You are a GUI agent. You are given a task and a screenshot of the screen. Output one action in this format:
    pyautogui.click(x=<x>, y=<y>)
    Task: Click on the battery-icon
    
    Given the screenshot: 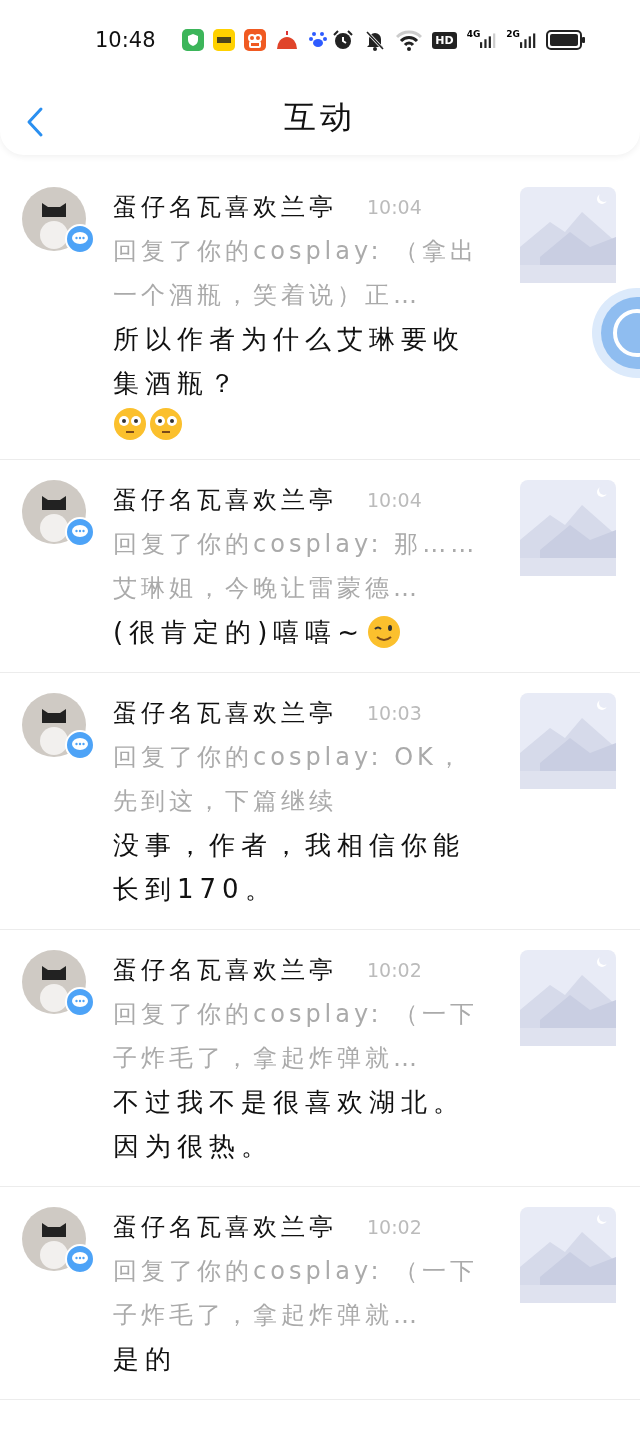 What is the action you would take?
    pyautogui.click(x=566, y=40)
    